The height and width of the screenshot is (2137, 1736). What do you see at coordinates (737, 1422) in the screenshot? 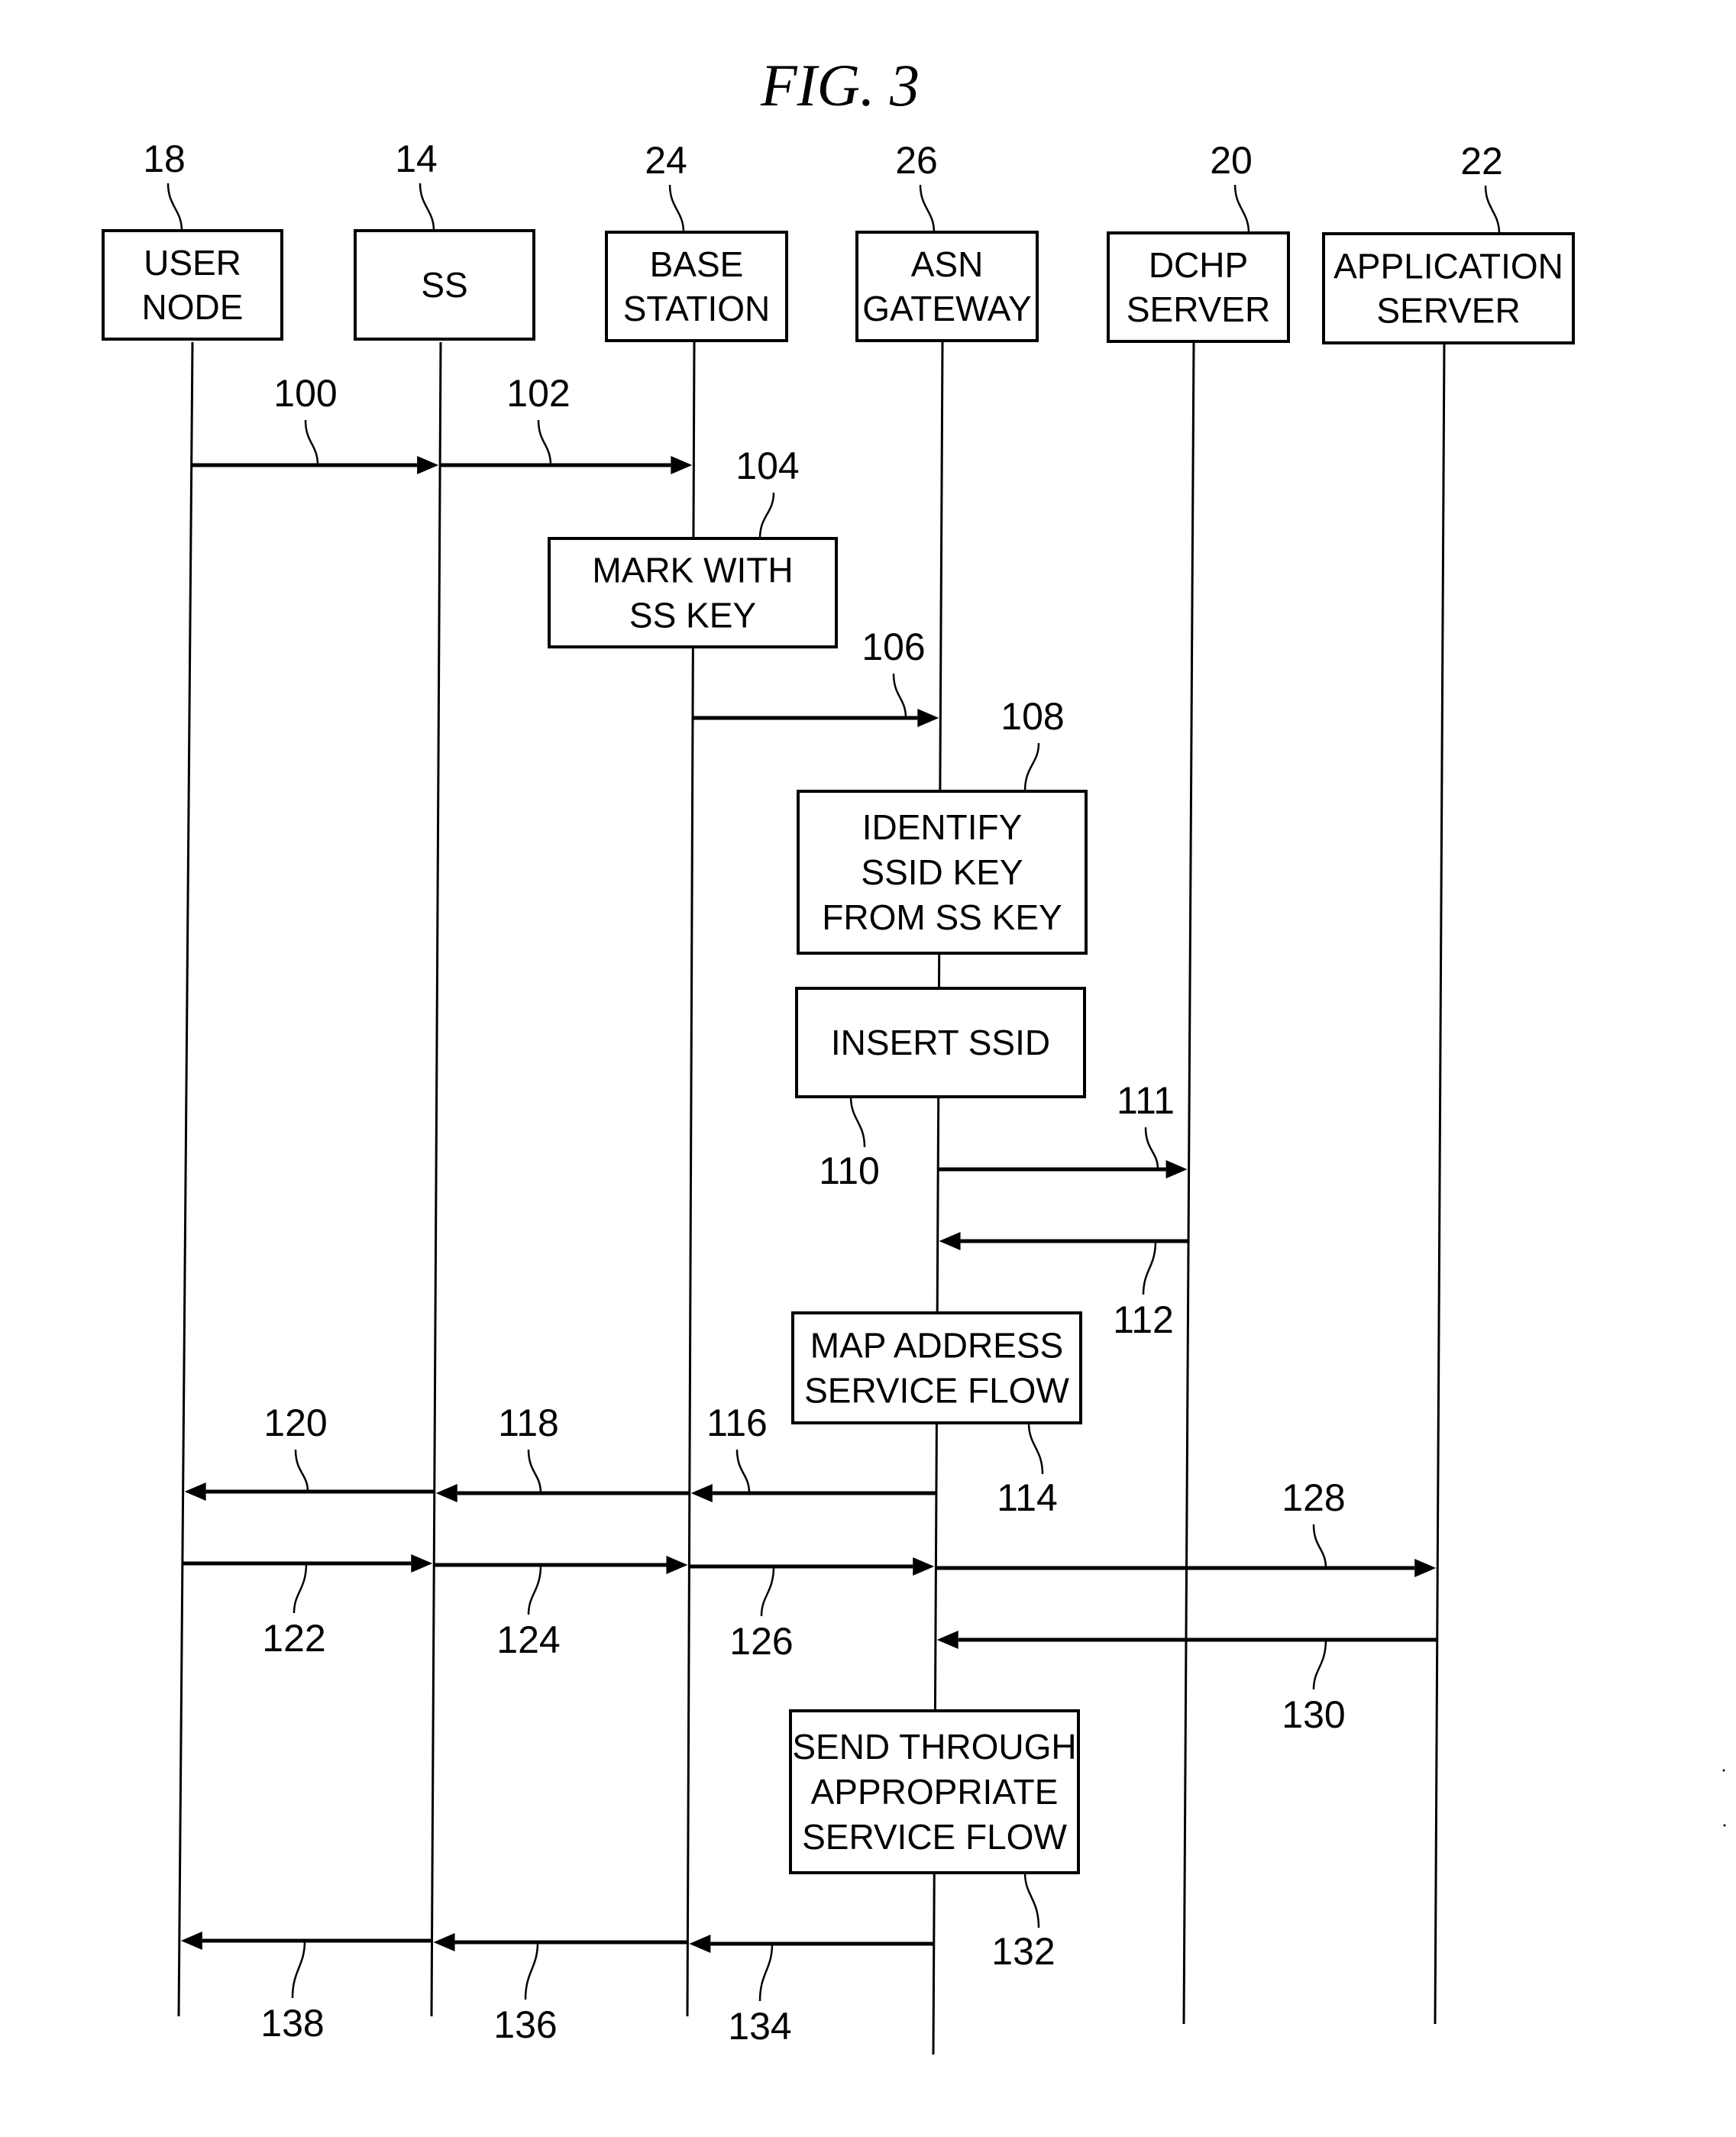
I see `reference-numeral: 116` at bounding box center [737, 1422].